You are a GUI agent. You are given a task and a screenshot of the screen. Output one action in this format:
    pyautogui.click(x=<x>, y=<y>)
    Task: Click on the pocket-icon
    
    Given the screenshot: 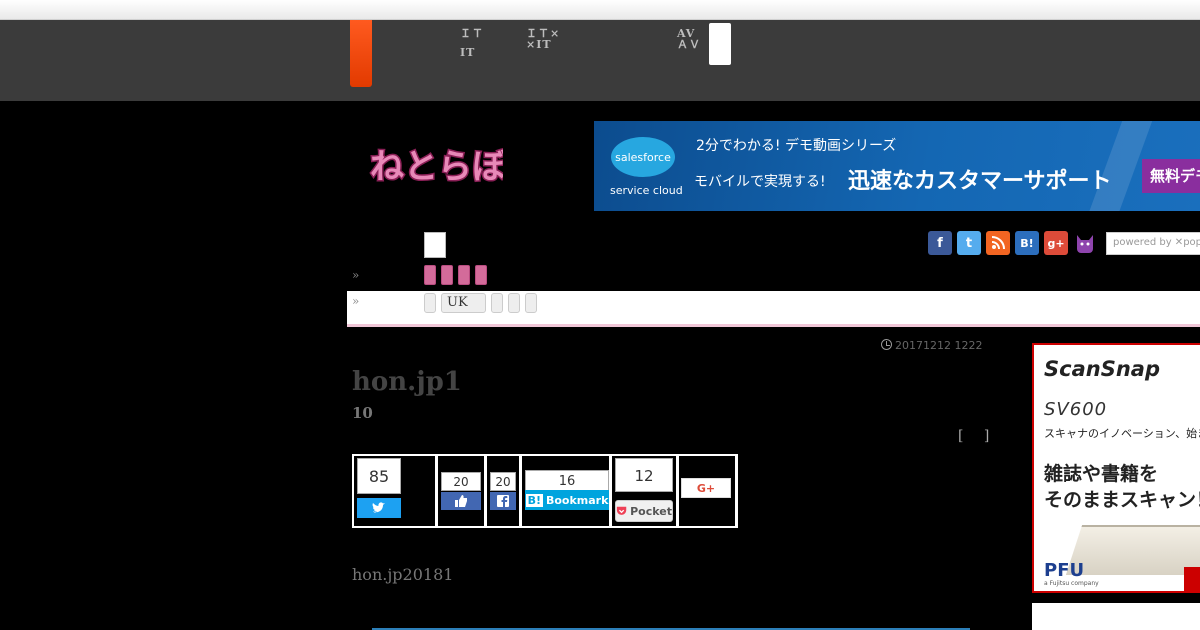 What is the action you would take?
    pyautogui.click(x=621, y=510)
    